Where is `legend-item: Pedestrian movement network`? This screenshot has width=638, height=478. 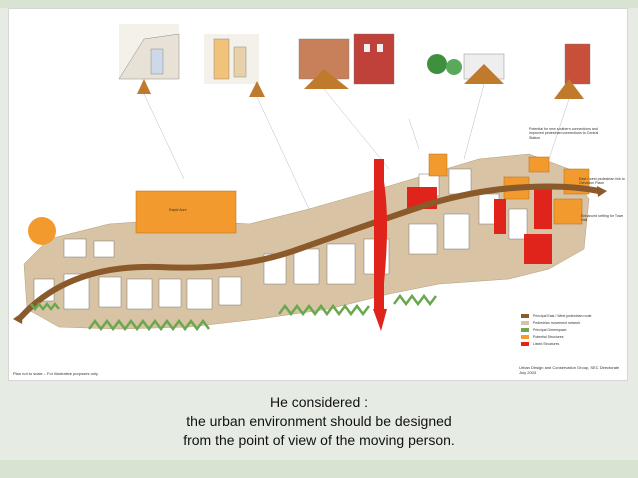
legend-item: Pedestrian movement network is located at coordinates (571, 322).